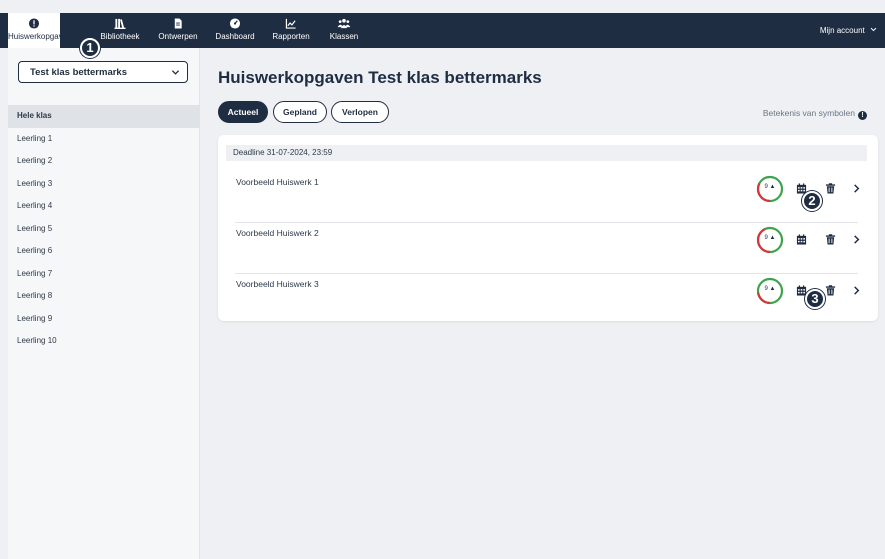 The height and width of the screenshot is (559, 885). What do you see at coordinates (104, 206) in the screenshot?
I see `sidebar-item-leerling-4: Leerling 4` at bounding box center [104, 206].